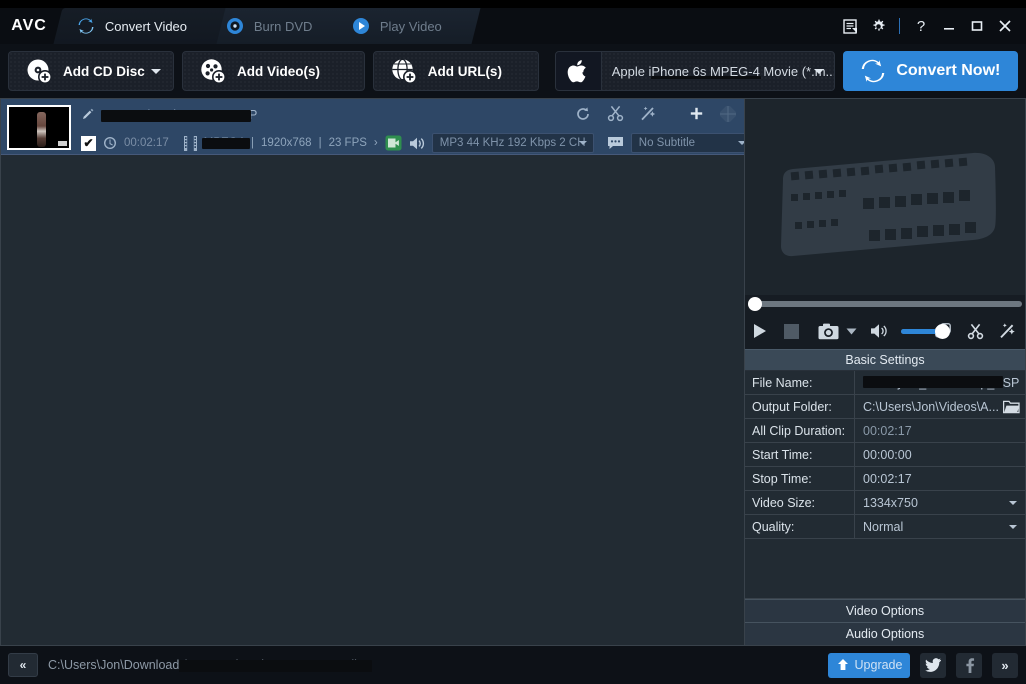 The image size is (1026, 684). Describe the element at coordinates (800, 406) in the screenshot. I see `setting-key: Output Folder:` at that location.